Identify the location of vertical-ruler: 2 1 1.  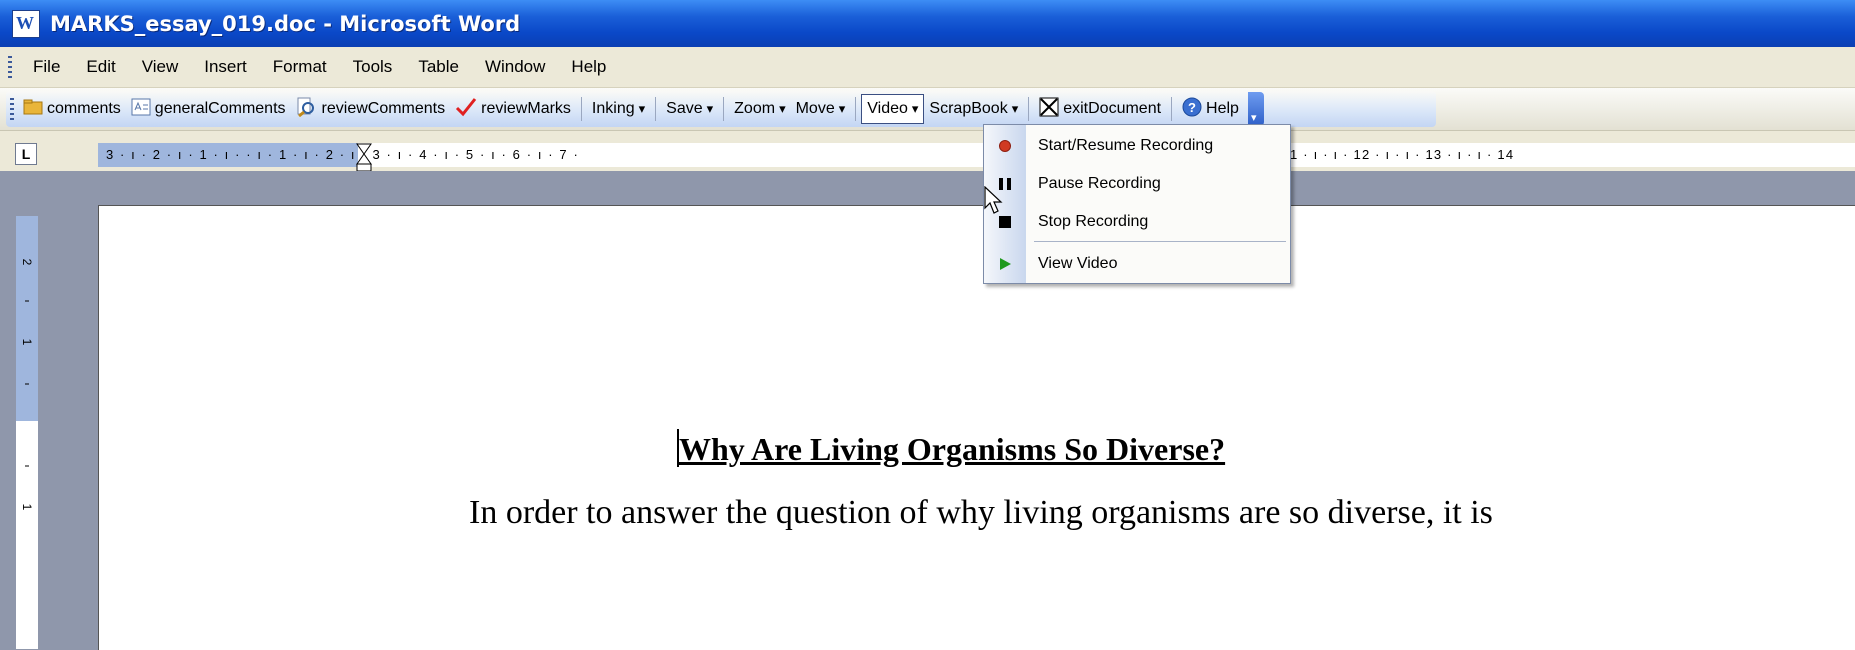
(27, 432).